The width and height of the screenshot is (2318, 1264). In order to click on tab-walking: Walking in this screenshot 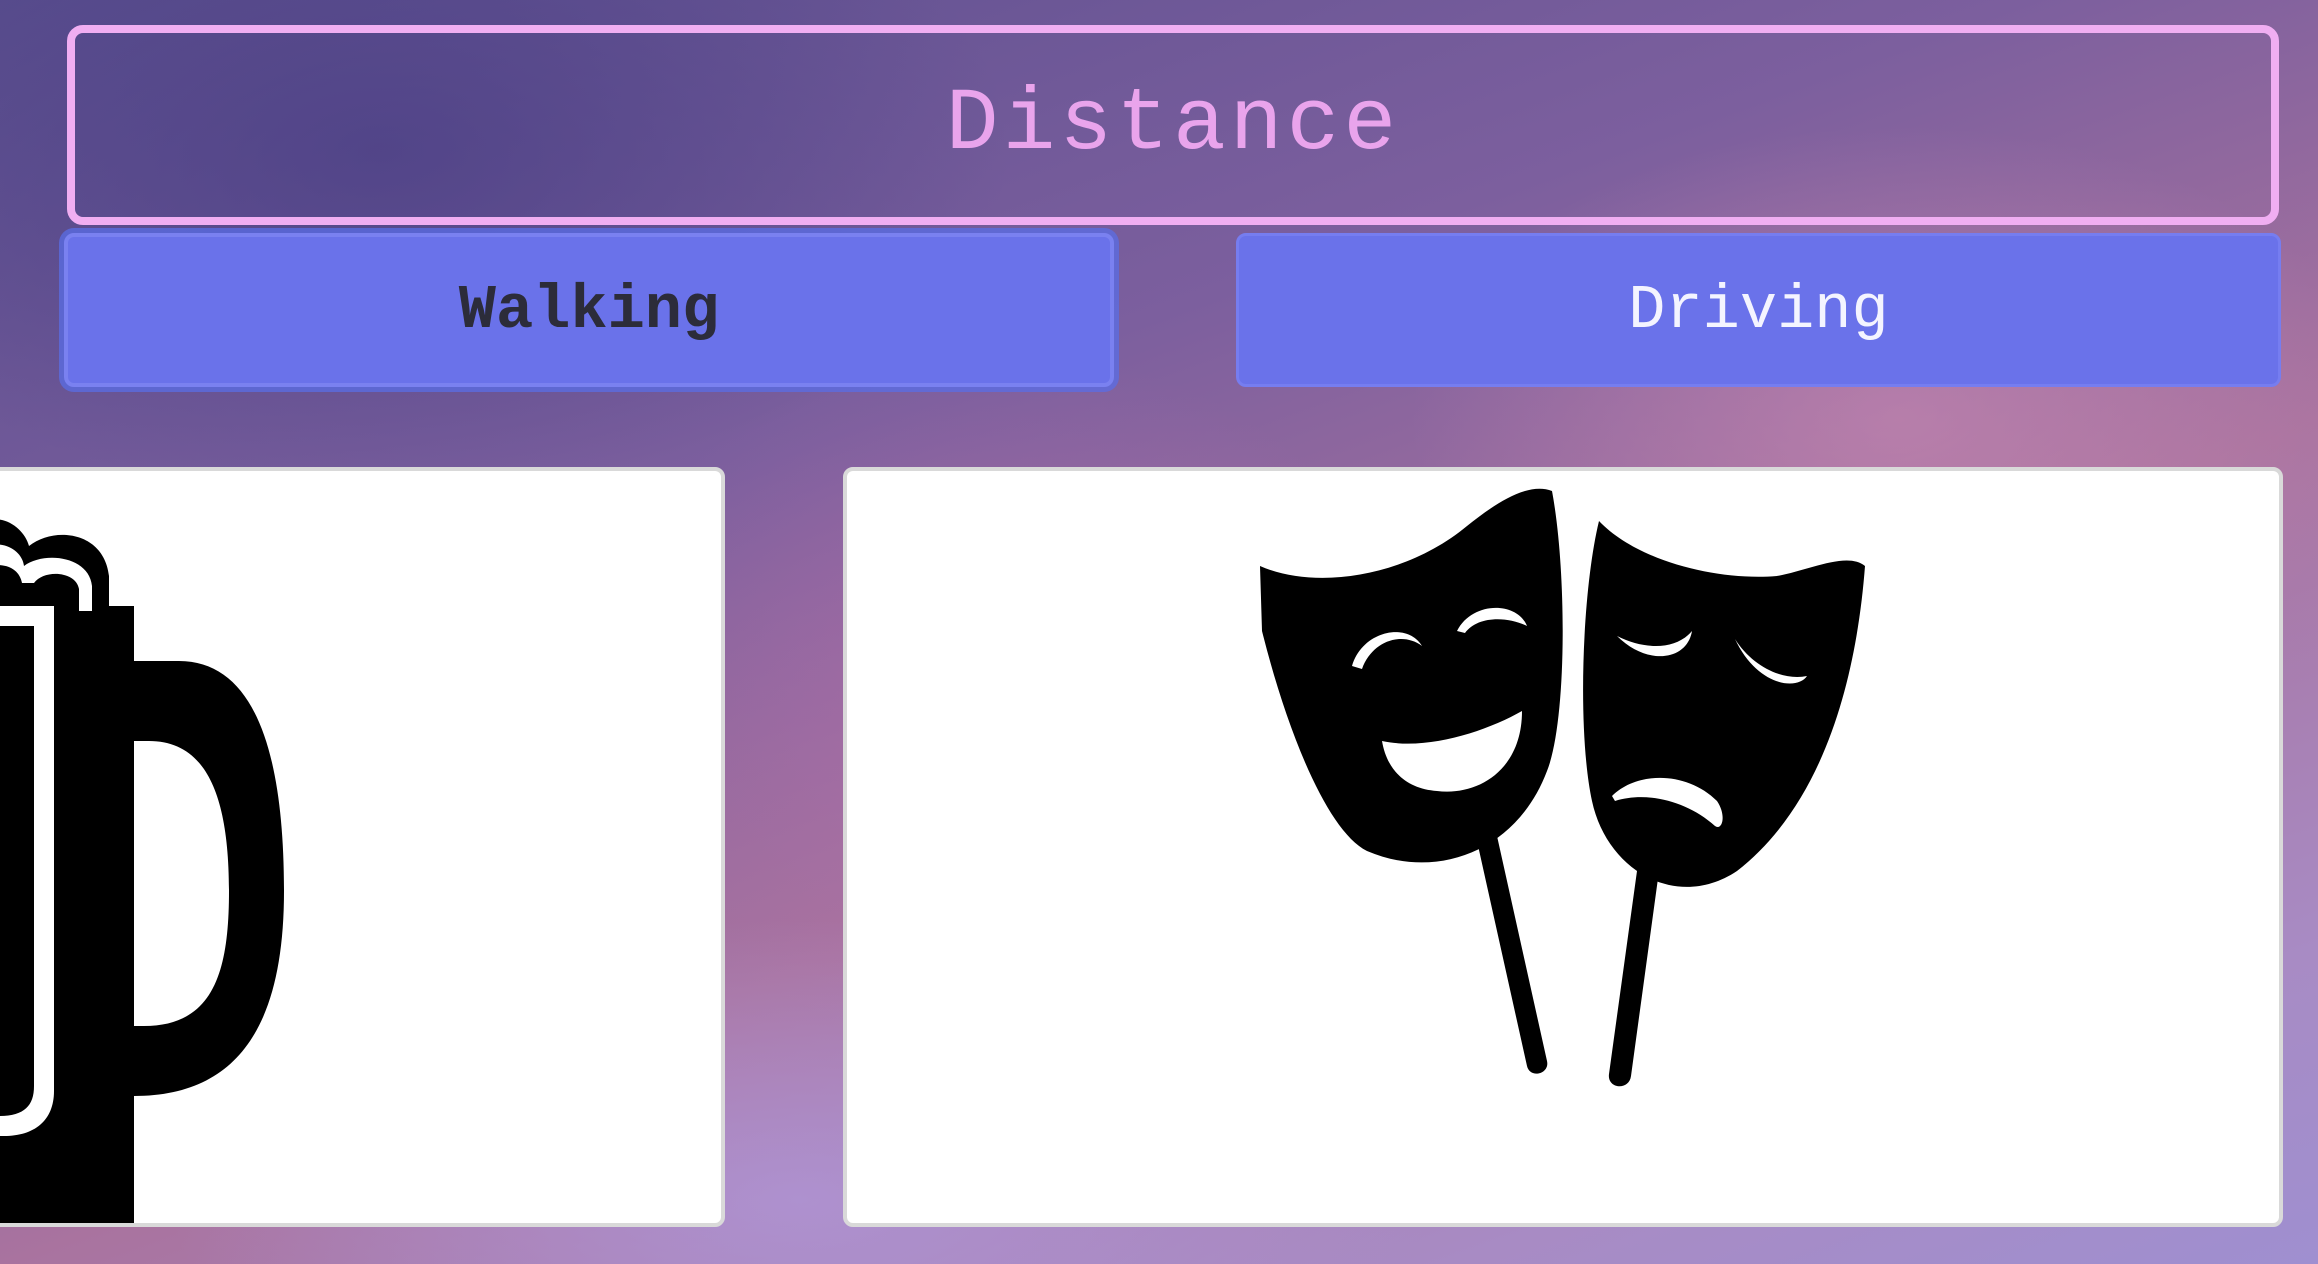, I will do `click(589, 310)`.